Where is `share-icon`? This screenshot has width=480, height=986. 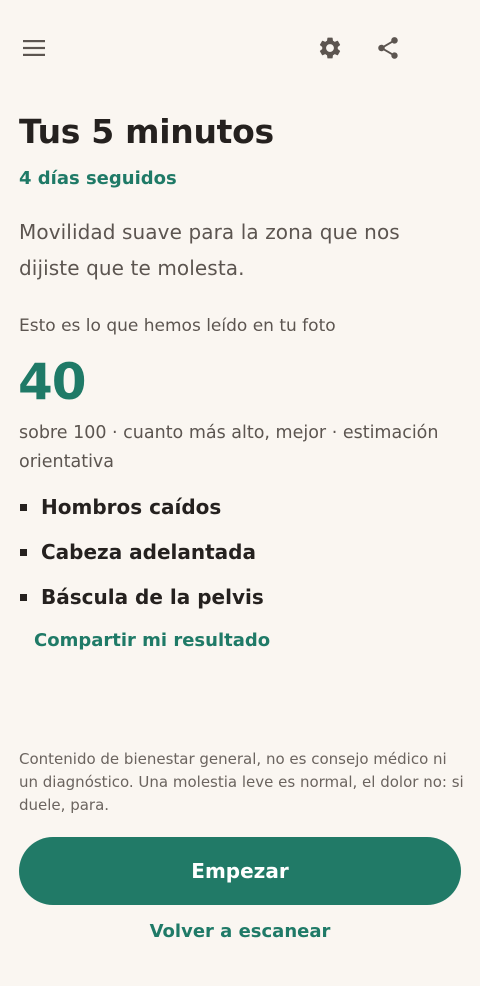 share-icon is located at coordinates (388, 48).